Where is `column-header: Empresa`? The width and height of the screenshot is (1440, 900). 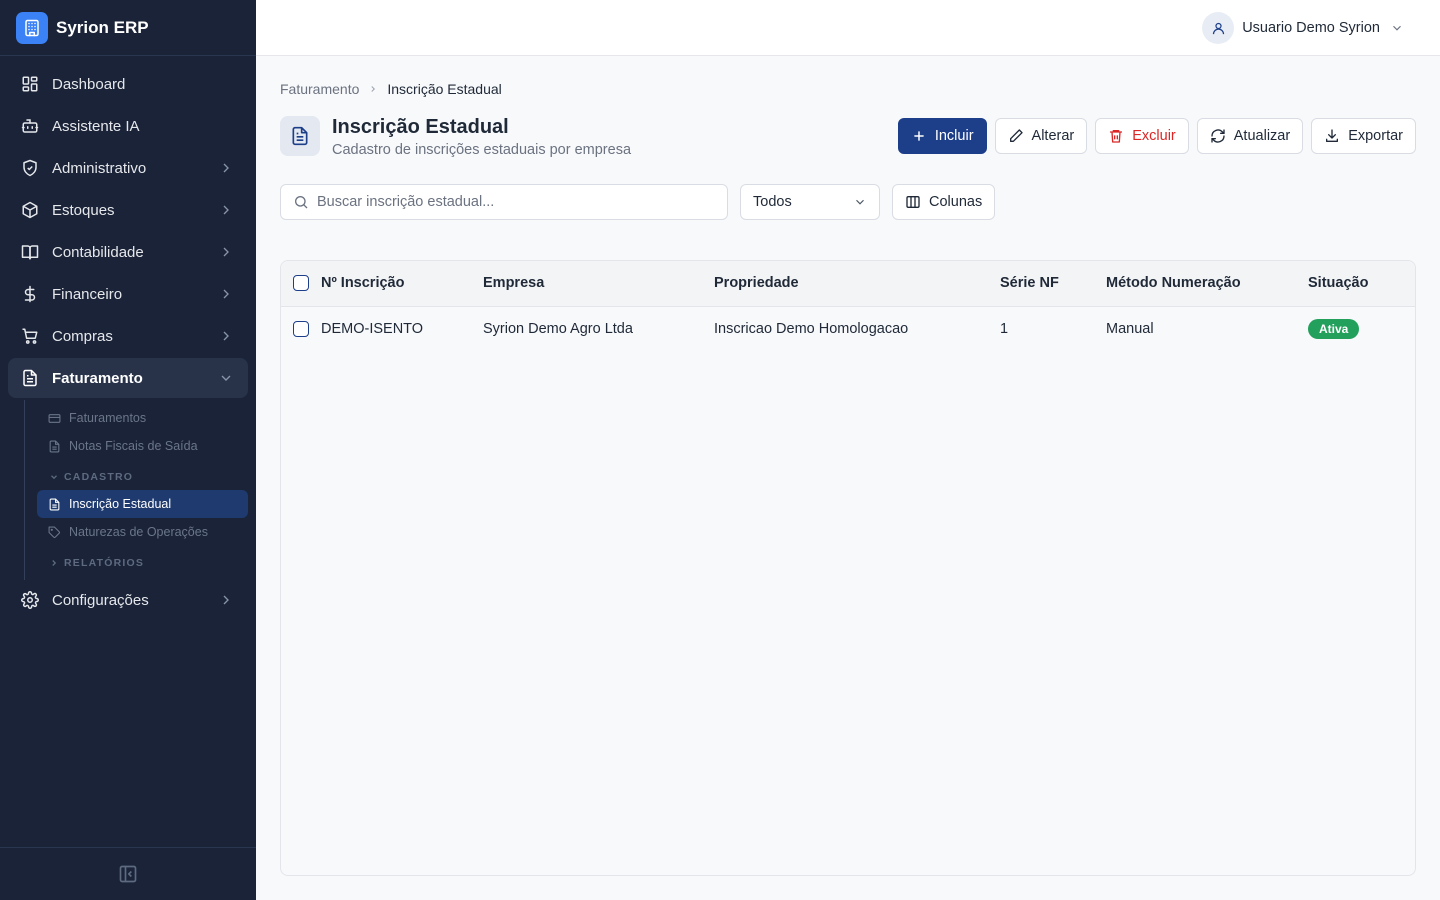
column-header: Empresa is located at coordinates (598, 283).